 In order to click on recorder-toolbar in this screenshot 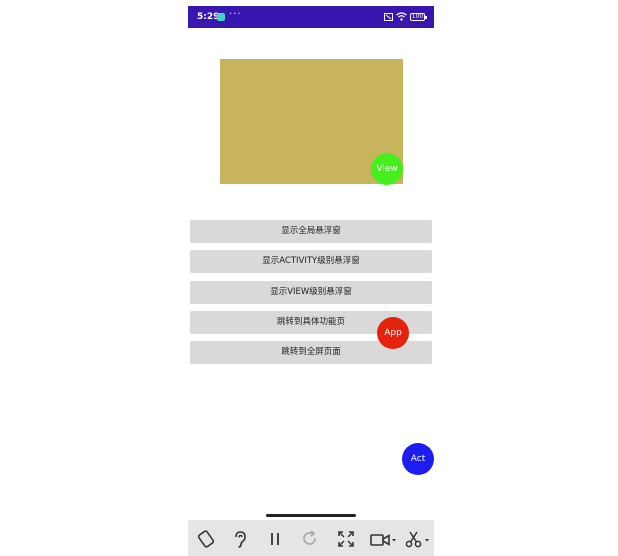, I will do `click(311, 538)`.